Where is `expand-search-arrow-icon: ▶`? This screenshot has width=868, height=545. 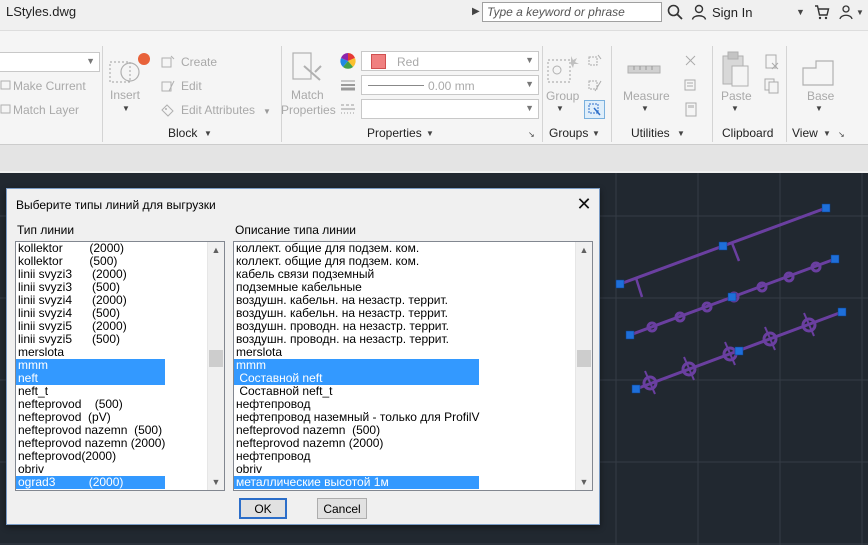 expand-search-arrow-icon: ▶ is located at coordinates (476, 11).